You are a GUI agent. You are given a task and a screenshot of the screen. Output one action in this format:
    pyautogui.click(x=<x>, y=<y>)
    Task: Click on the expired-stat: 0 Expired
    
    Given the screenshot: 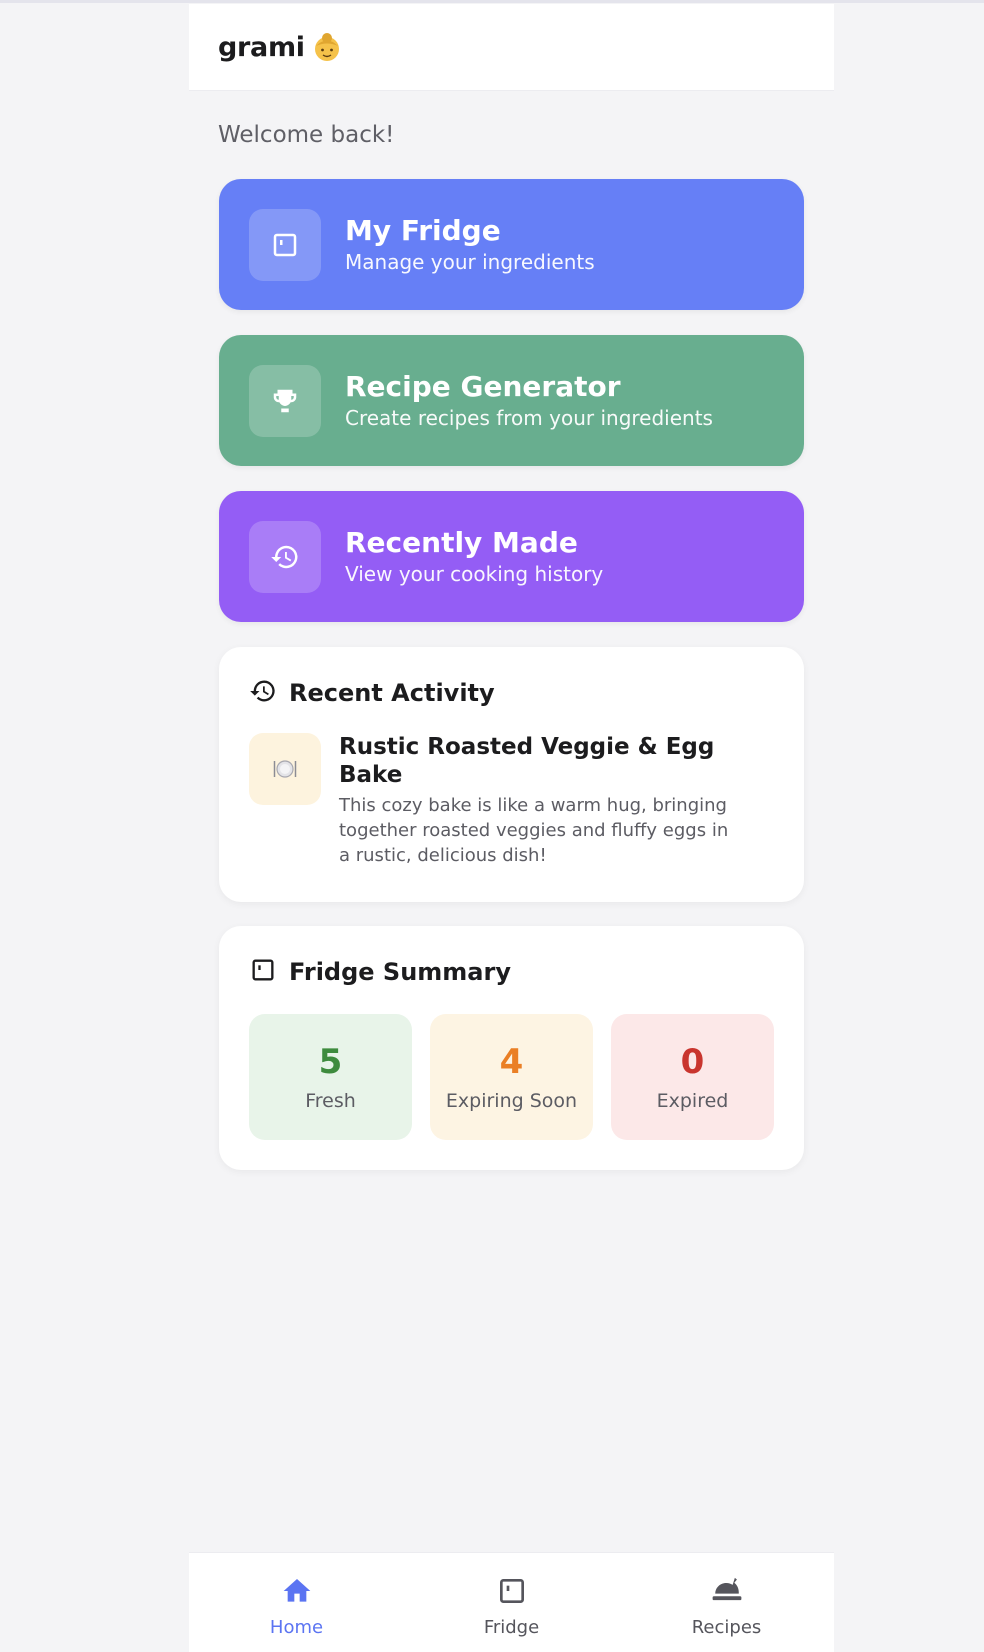 What is the action you would take?
    pyautogui.click(x=692, y=1077)
    